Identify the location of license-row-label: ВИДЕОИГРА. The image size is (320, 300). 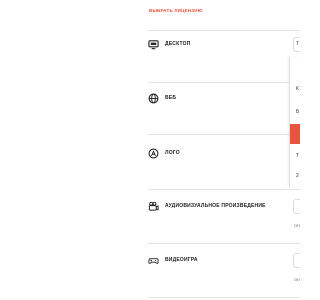
(181, 260).